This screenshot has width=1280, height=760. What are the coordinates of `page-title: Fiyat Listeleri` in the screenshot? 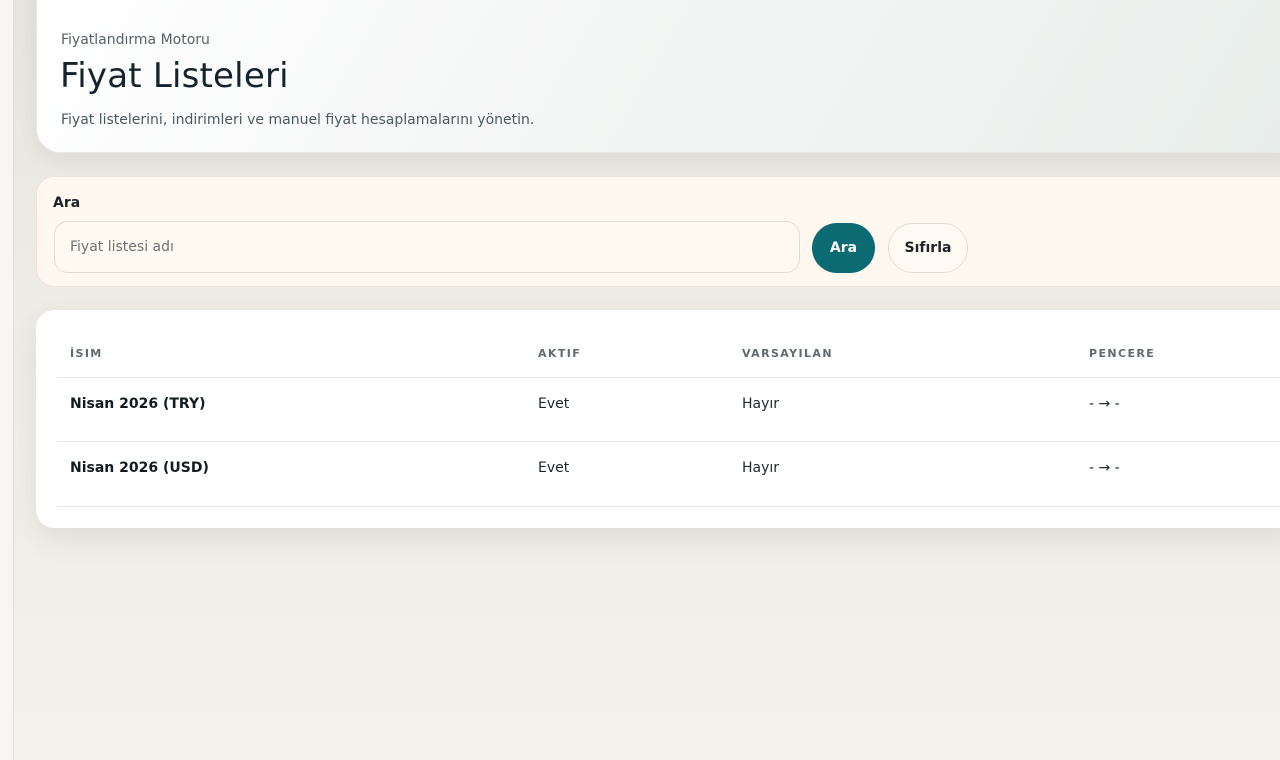 It's located at (174, 76).